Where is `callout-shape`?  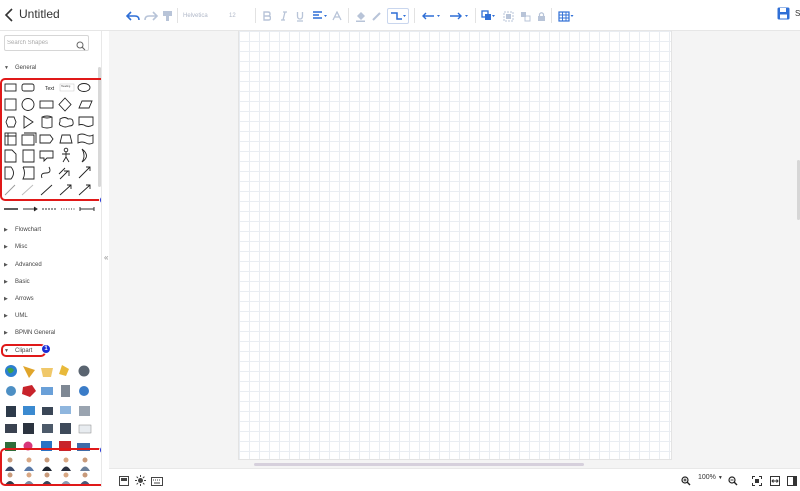 callout-shape is located at coordinates (46, 156).